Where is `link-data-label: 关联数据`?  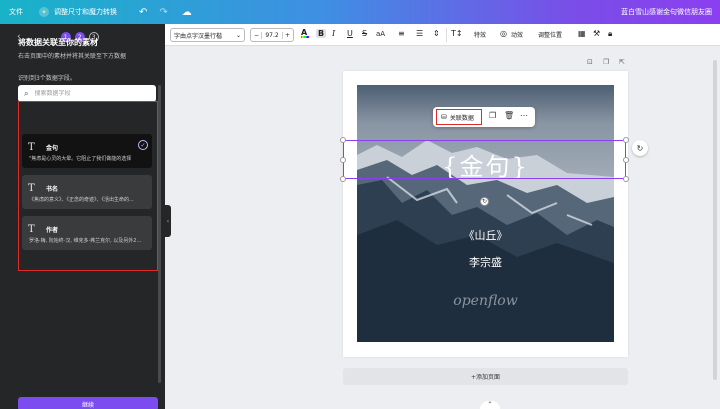
link-data-label: 关联数据 is located at coordinates (461, 118).